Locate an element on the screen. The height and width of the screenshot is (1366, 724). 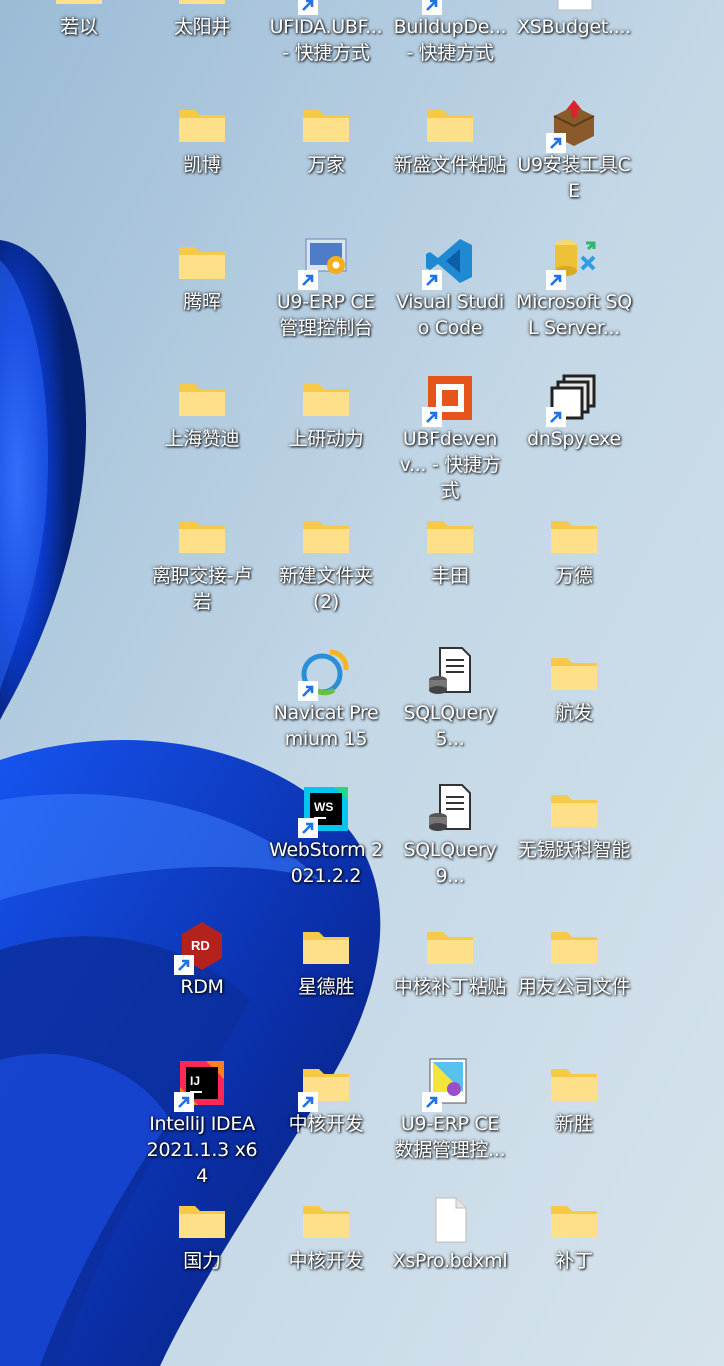
desktop-icon: 太阳井 is located at coordinates (202, 20).